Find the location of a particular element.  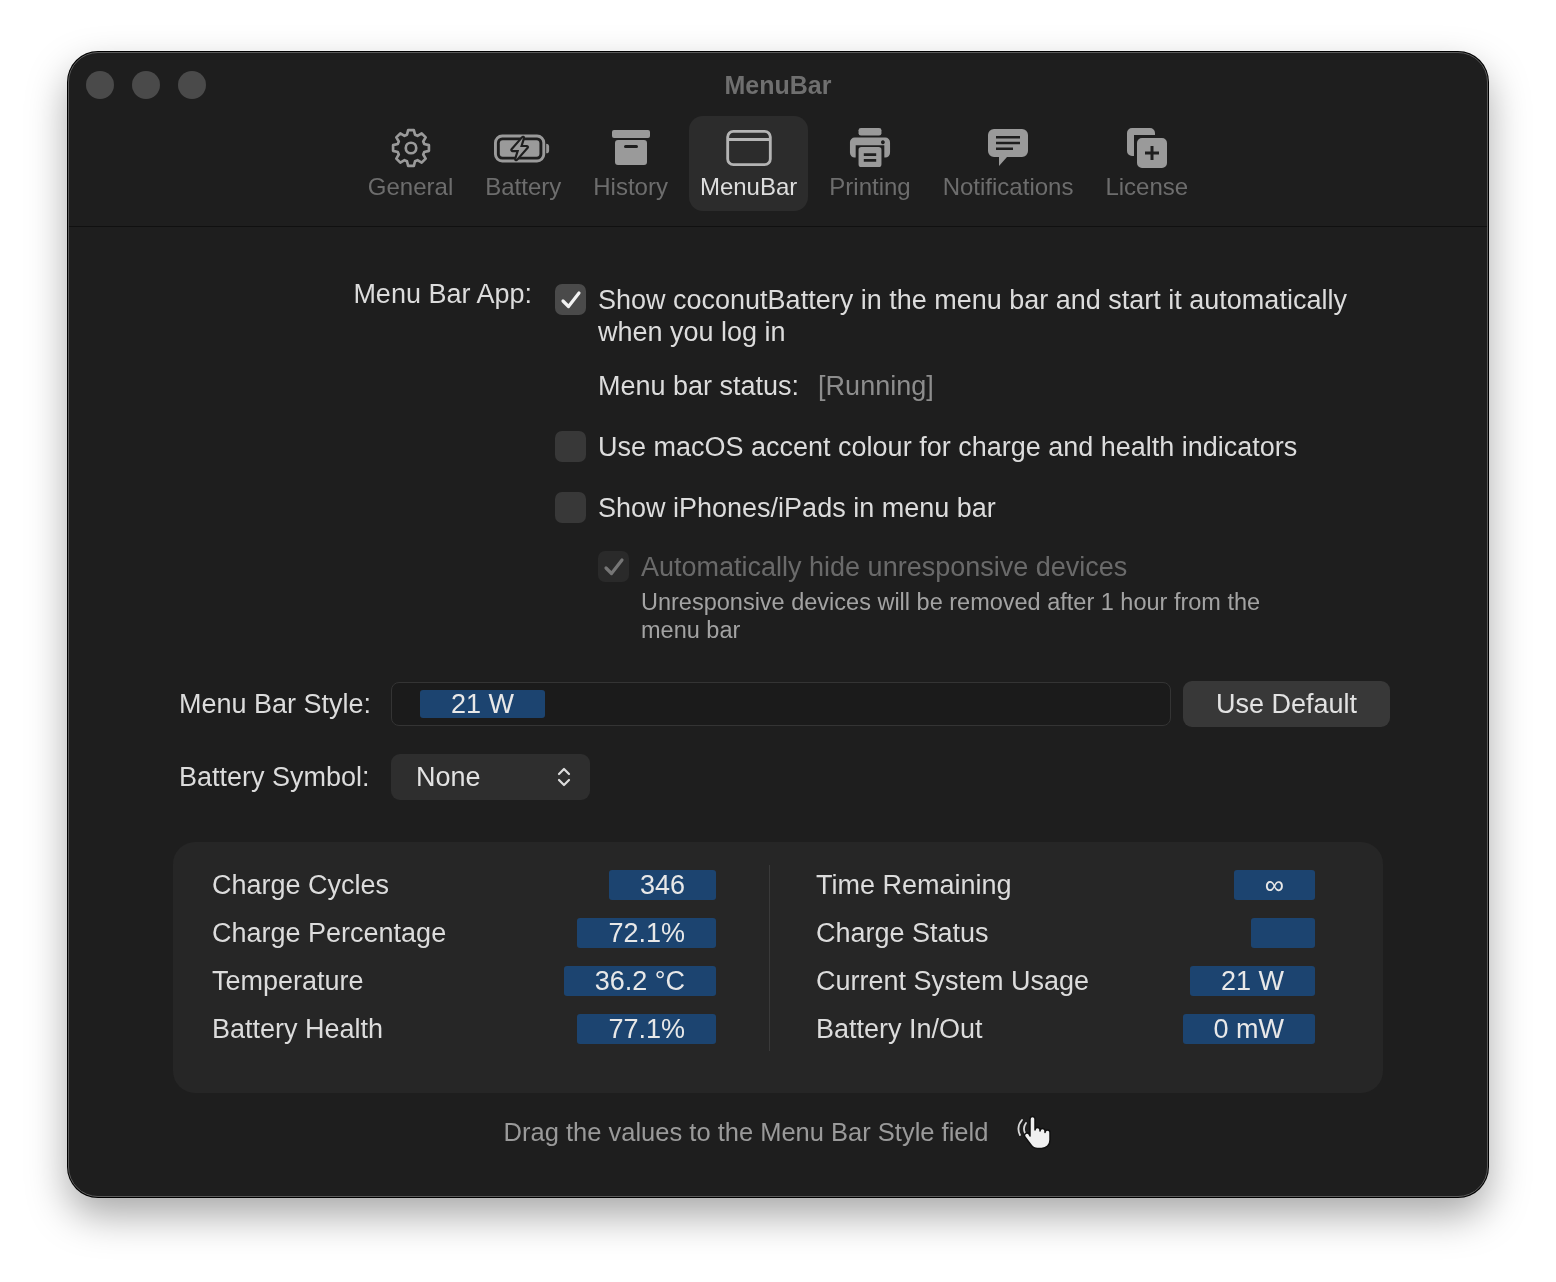

printer-icon is located at coordinates (870, 148).